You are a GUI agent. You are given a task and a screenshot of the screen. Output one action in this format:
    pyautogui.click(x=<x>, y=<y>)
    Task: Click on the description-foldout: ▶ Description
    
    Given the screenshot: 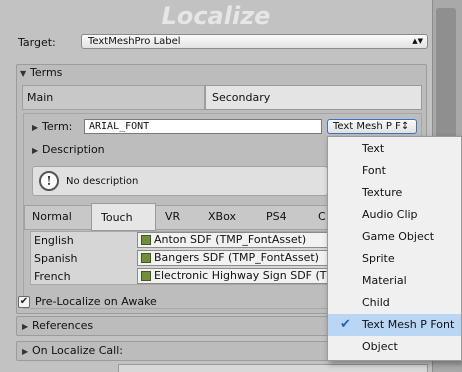 What is the action you would take?
    pyautogui.click(x=68, y=149)
    